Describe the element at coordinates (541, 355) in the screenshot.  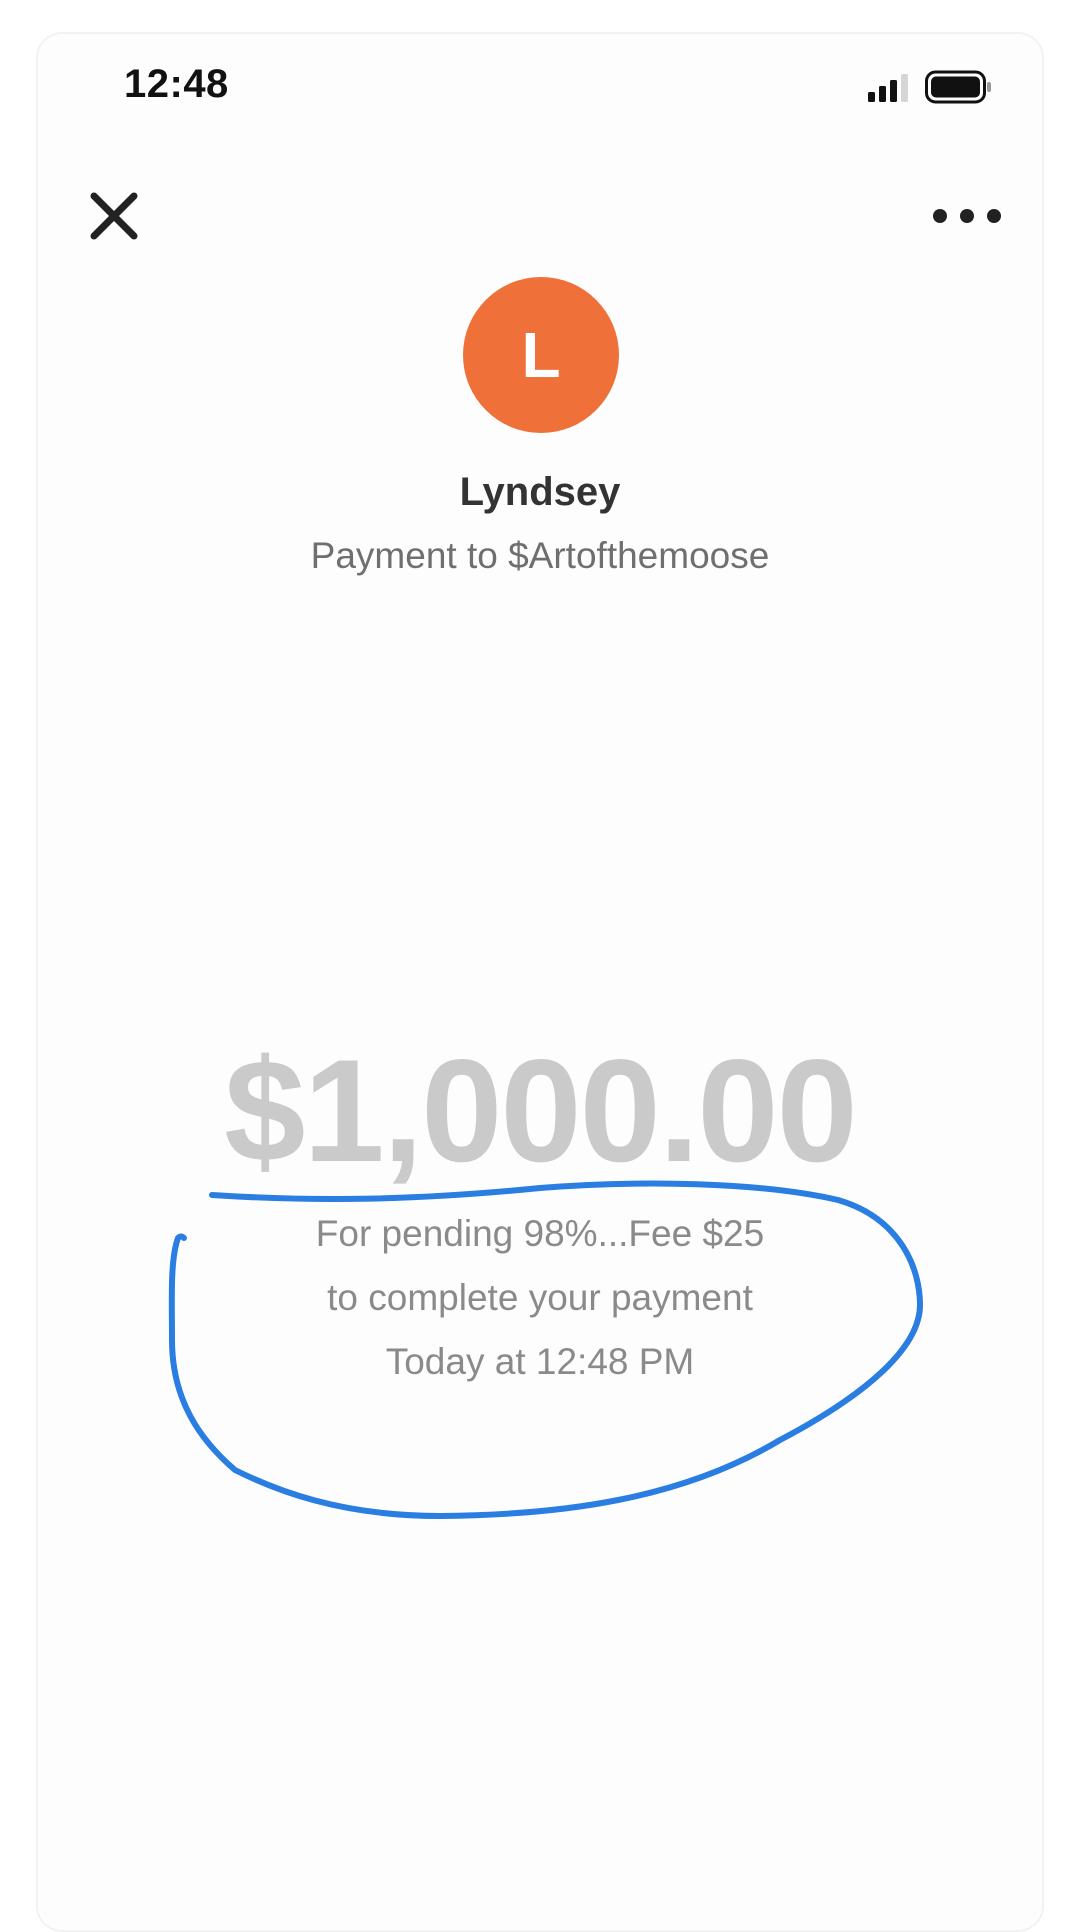
I see `avatar: L` at that location.